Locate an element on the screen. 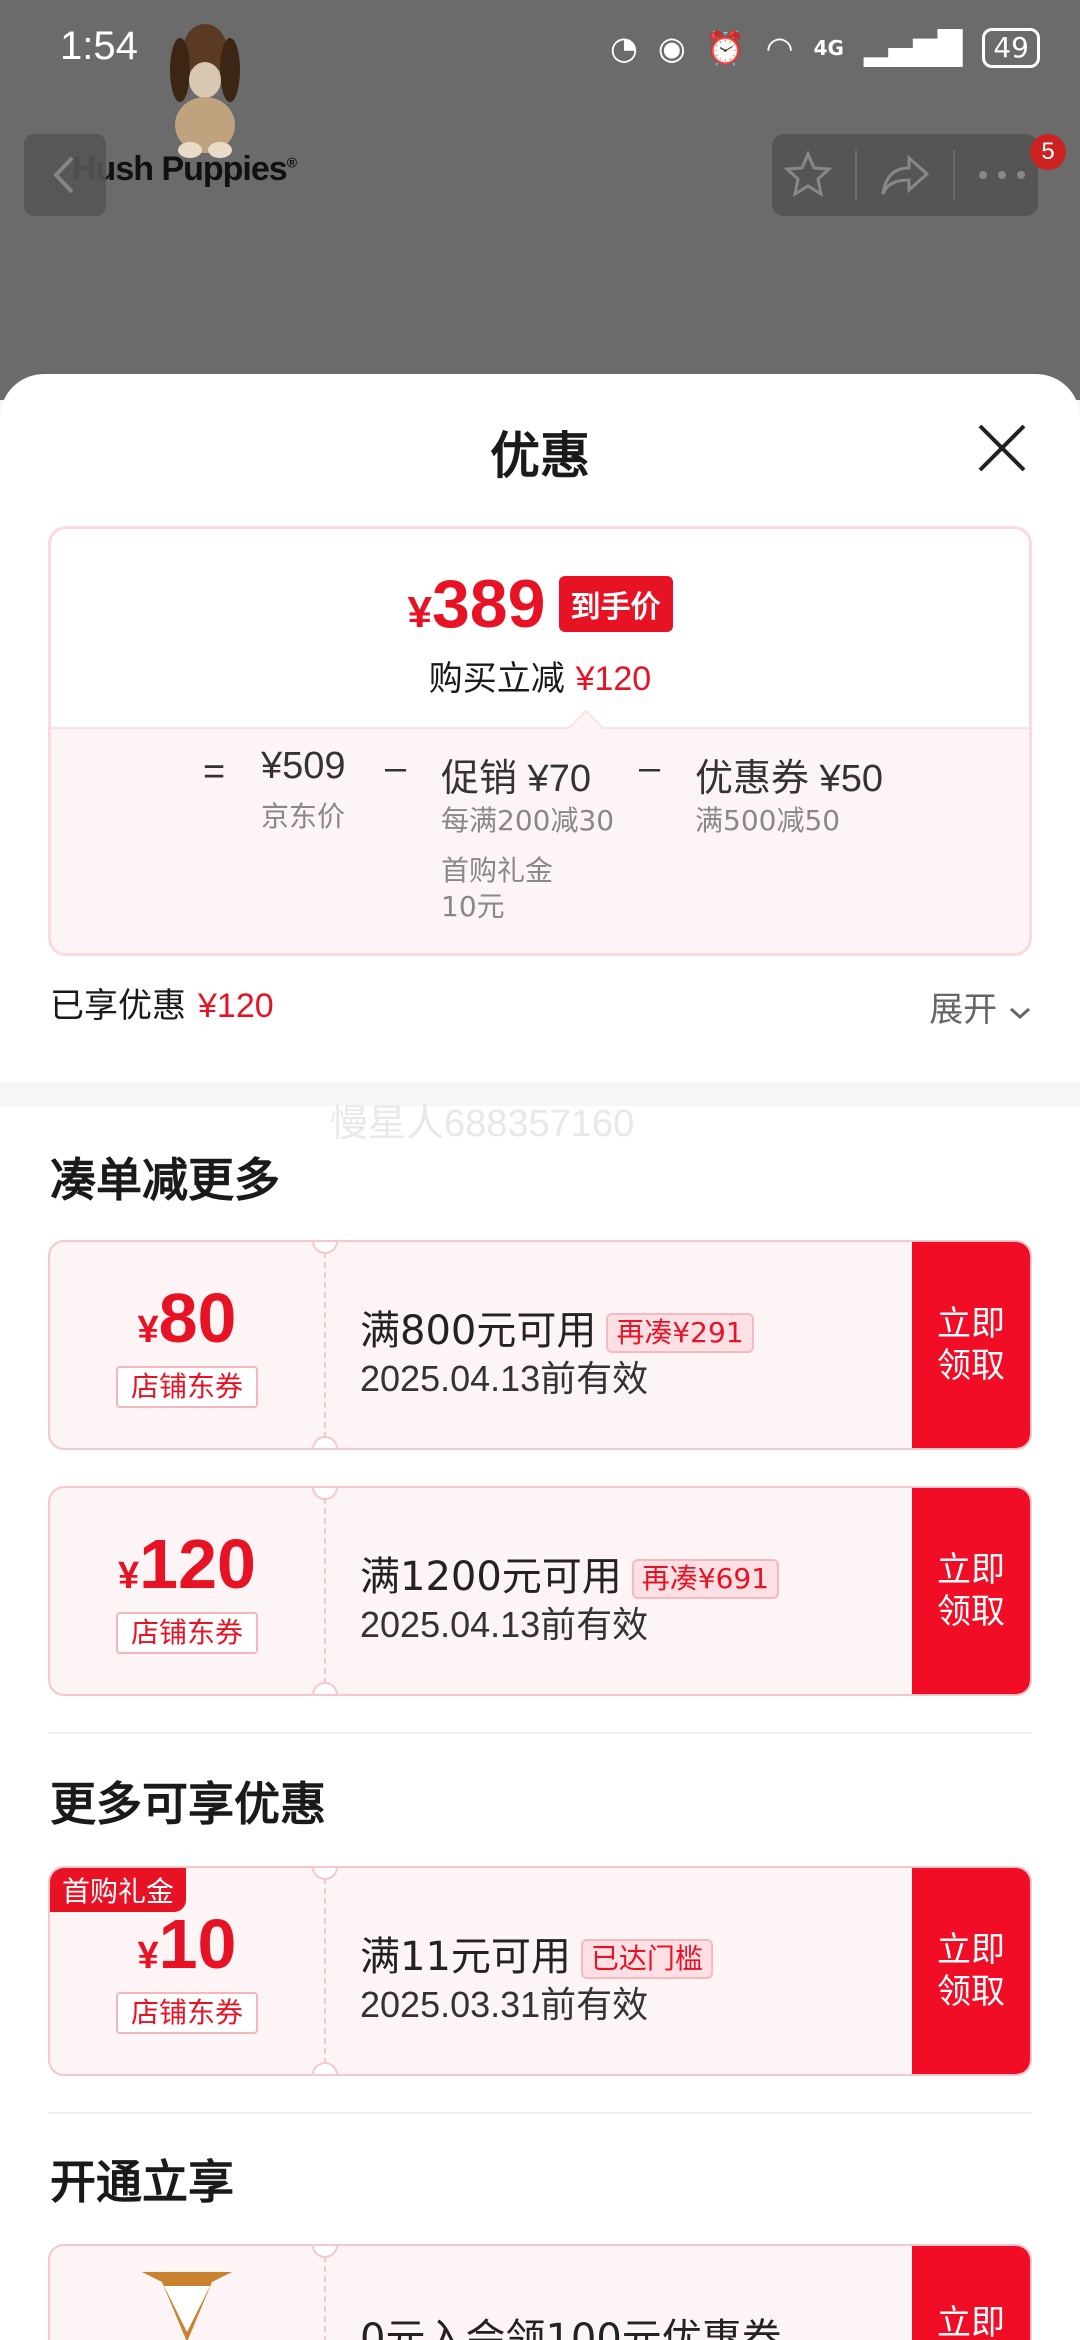  expand-button: 展开 is located at coordinates (980, 1006).